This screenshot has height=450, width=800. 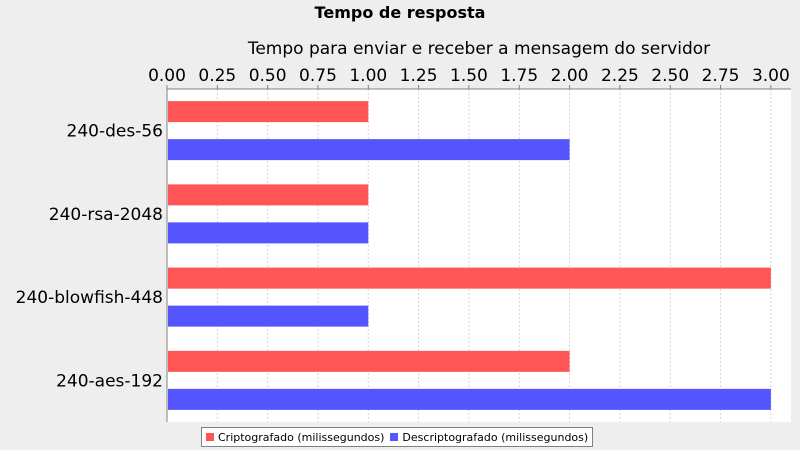 What do you see at coordinates (295, 437) in the screenshot?
I see `legend-item-criptografado: Criptografado (milissegundos)` at bounding box center [295, 437].